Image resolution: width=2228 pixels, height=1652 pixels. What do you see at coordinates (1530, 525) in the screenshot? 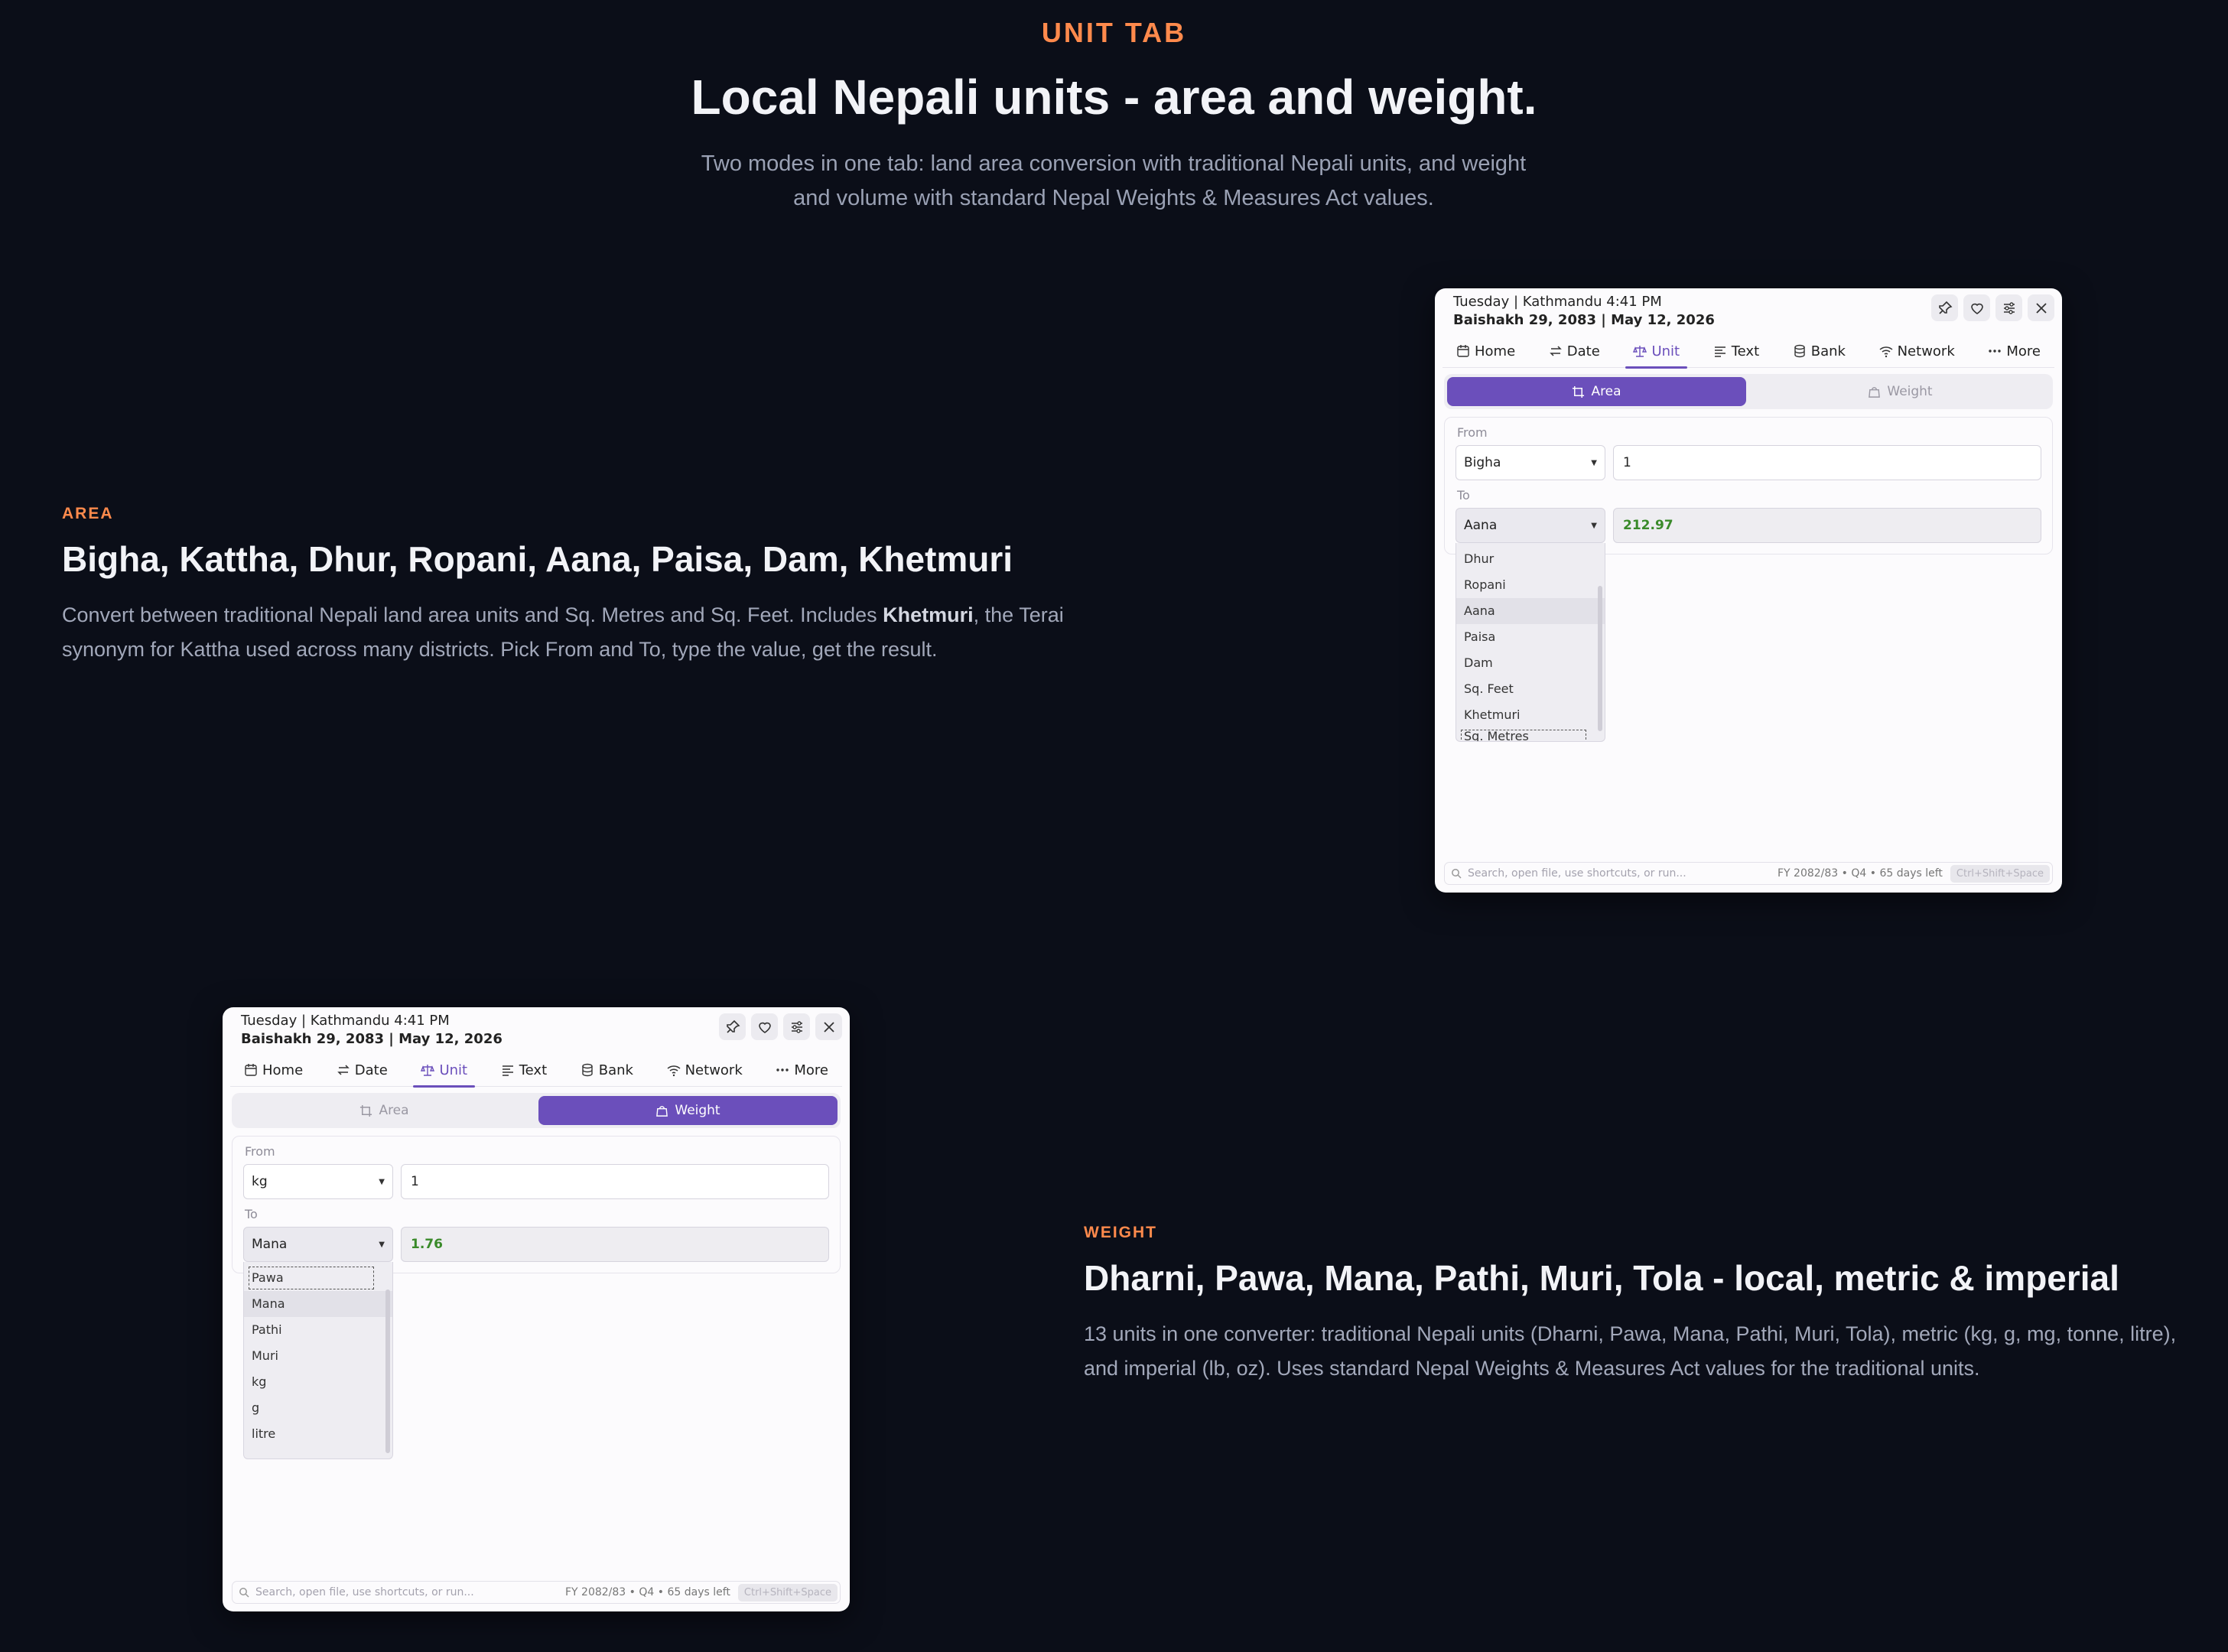
I see `to-unit-select: Aana ▼` at bounding box center [1530, 525].